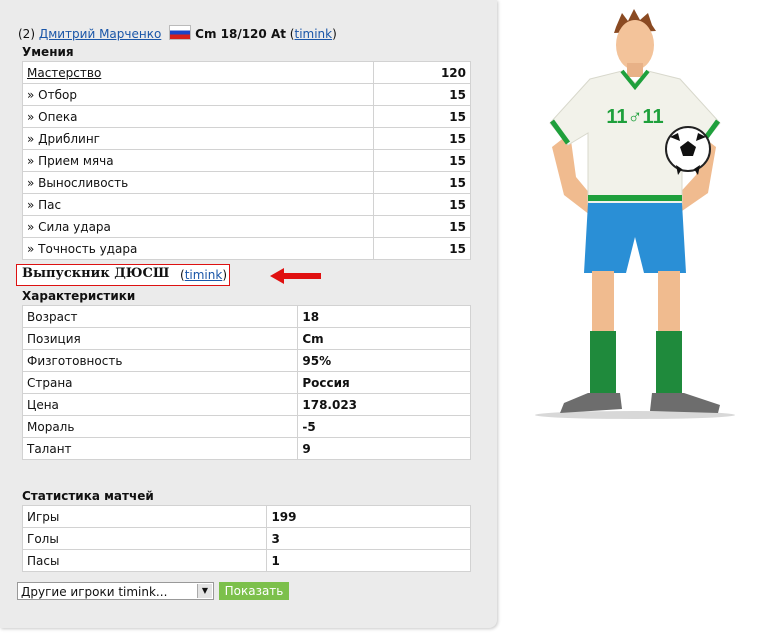 This screenshot has height=638, width=769. What do you see at coordinates (160, 404) in the screenshot?
I see `char-label: Цена` at bounding box center [160, 404].